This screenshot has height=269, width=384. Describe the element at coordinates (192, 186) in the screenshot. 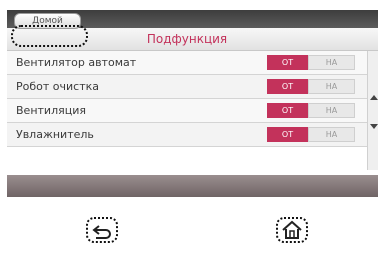

I see `footer-bar` at that location.